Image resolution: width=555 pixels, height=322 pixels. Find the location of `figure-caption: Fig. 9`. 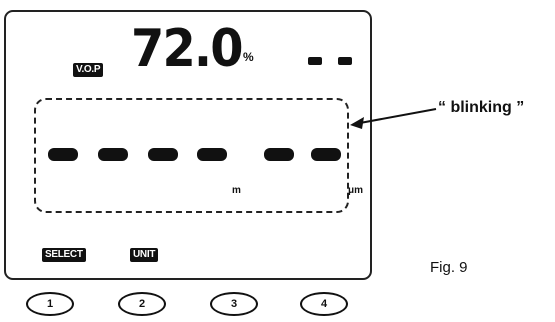

figure-caption: Fig. 9 is located at coordinates (449, 267).